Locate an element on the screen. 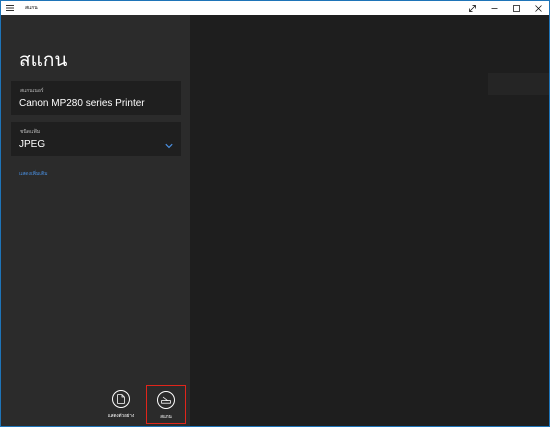  close-icon is located at coordinates (538, 8).